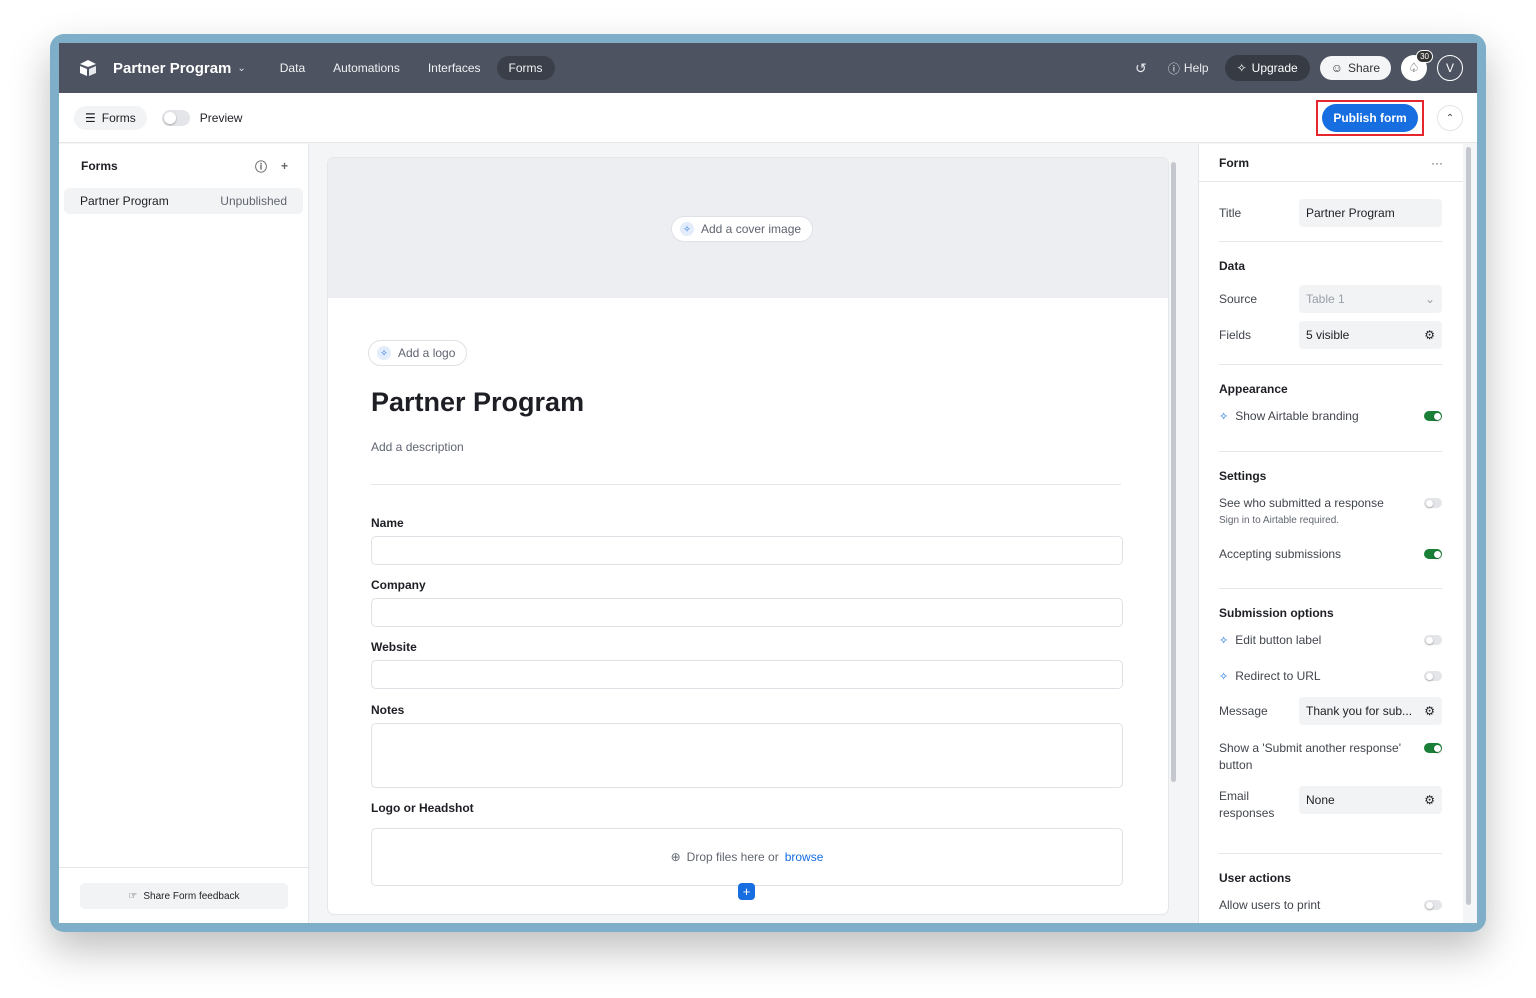  What do you see at coordinates (1330, 640) in the screenshot?
I see `edit-button-label-row: ✧ Edit button label` at bounding box center [1330, 640].